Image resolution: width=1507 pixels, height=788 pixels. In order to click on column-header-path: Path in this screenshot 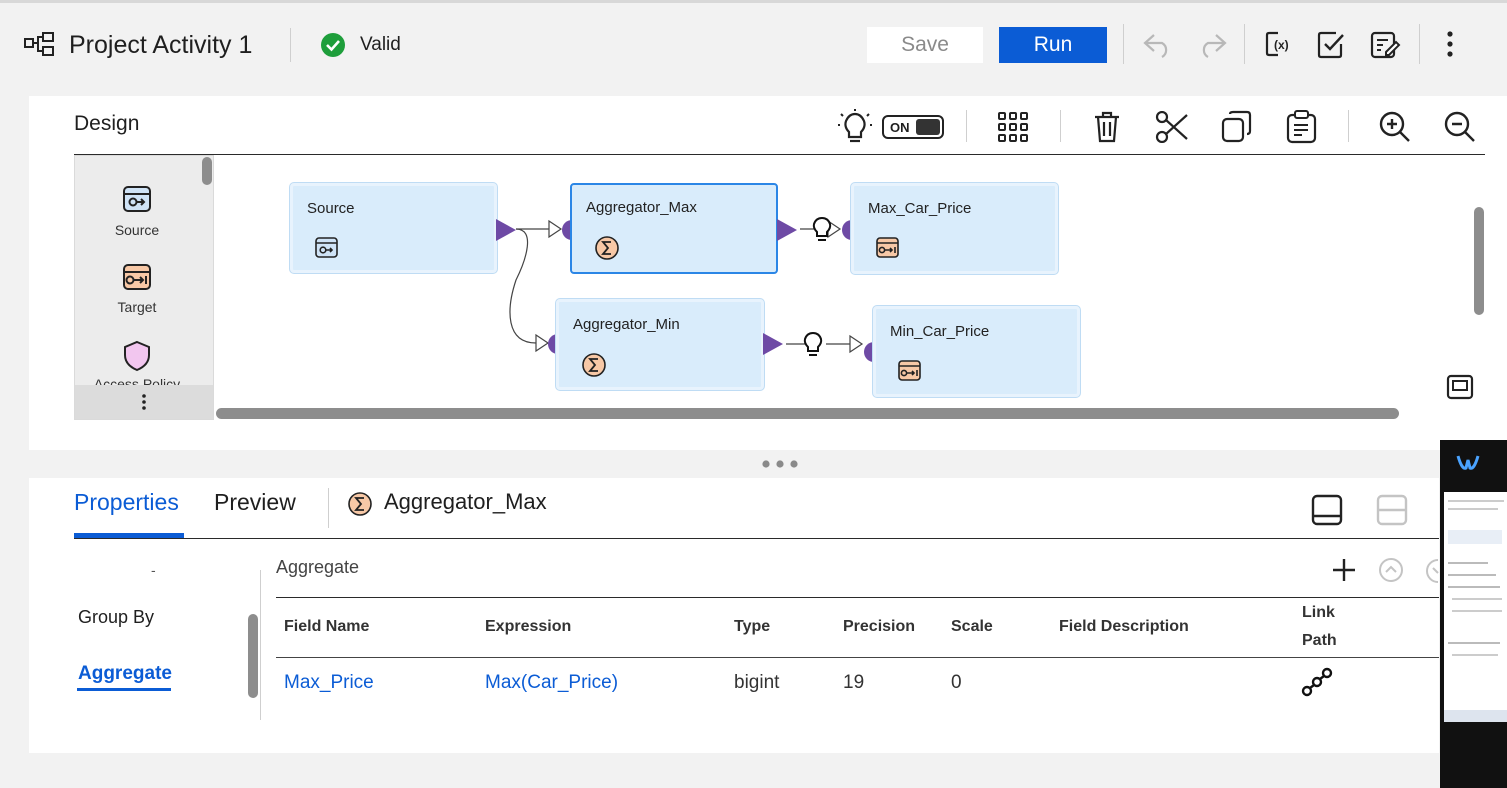, I will do `click(1319, 640)`.